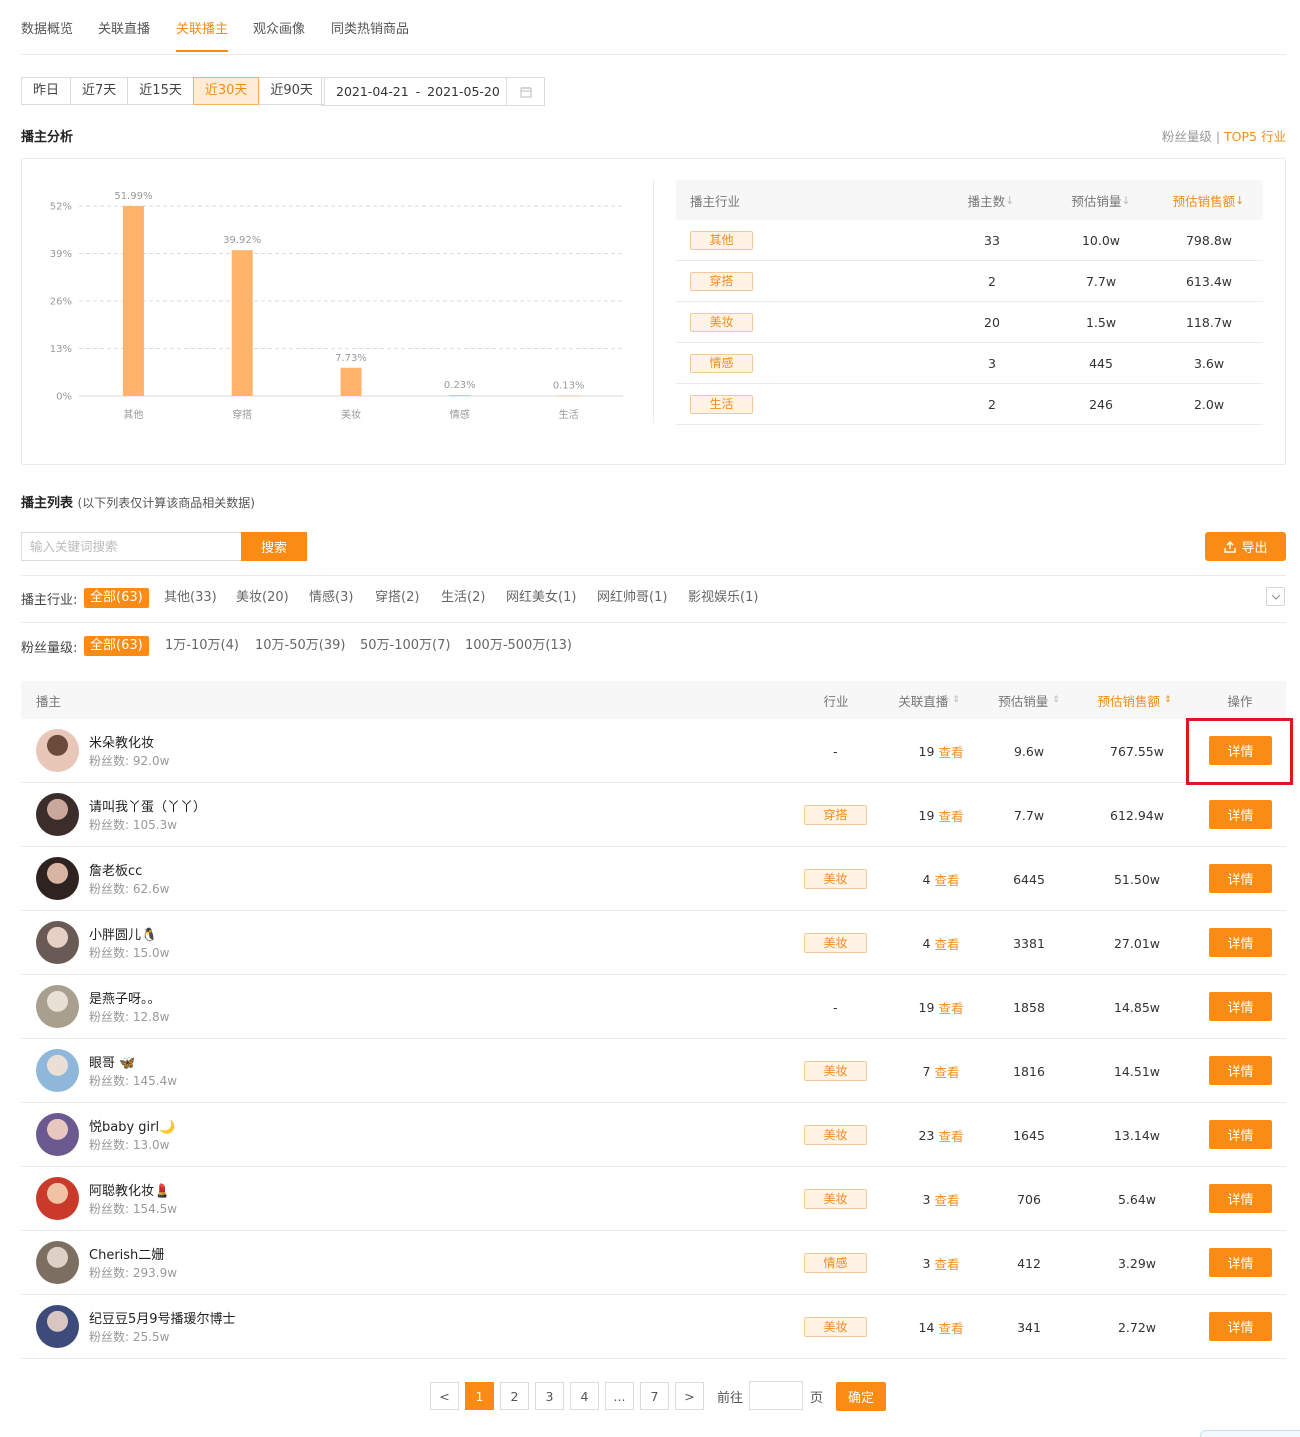  Describe the element at coordinates (132, 1125) in the screenshot. I see `streamer-name: 悦baby girl🌙` at that location.